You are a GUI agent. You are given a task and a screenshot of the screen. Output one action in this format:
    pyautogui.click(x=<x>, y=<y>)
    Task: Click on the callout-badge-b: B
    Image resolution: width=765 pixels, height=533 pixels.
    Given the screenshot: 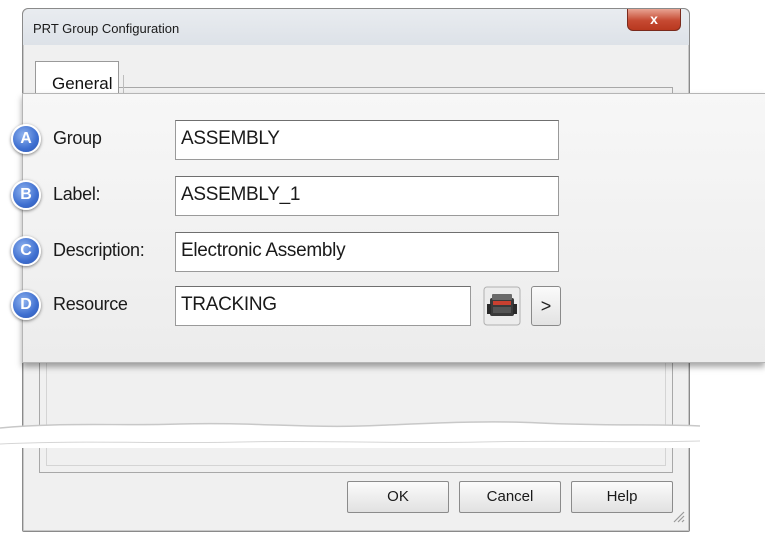 What is the action you would take?
    pyautogui.click(x=26, y=195)
    